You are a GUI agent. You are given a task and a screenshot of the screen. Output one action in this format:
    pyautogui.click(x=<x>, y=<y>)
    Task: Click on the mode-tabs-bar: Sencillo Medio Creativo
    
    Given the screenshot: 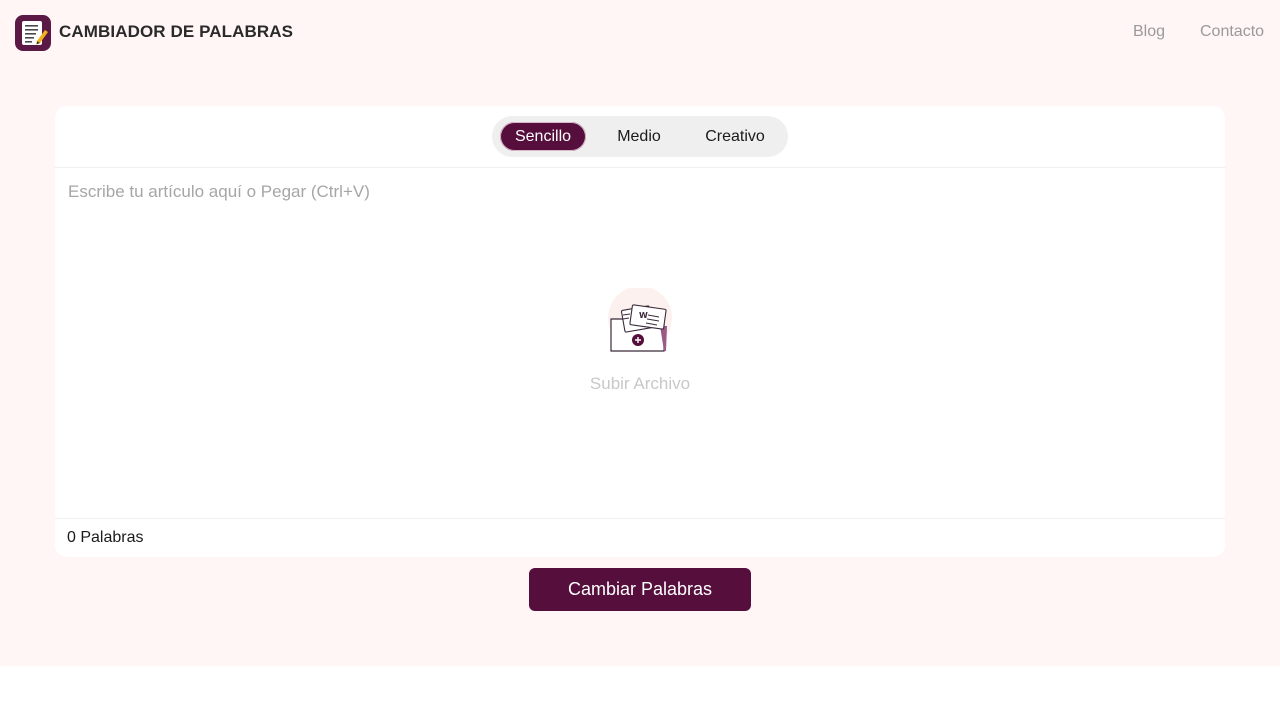 What is the action you would take?
    pyautogui.click(x=640, y=137)
    